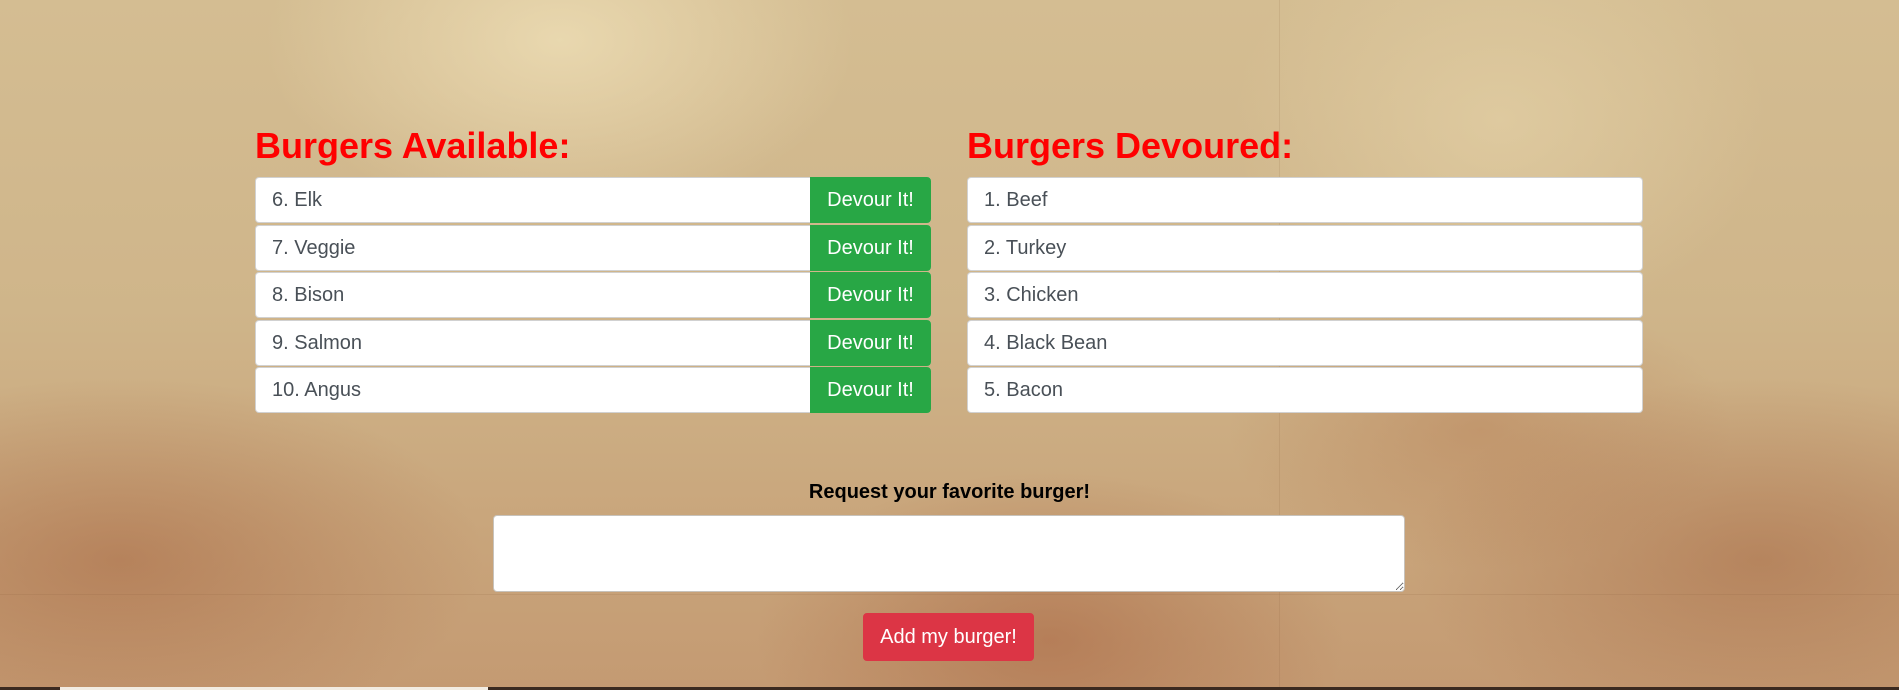 The height and width of the screenshot is (690, 1899). I want to click on burgers-devoured-heading: Burgers Devoured:, so click(1130, 145).